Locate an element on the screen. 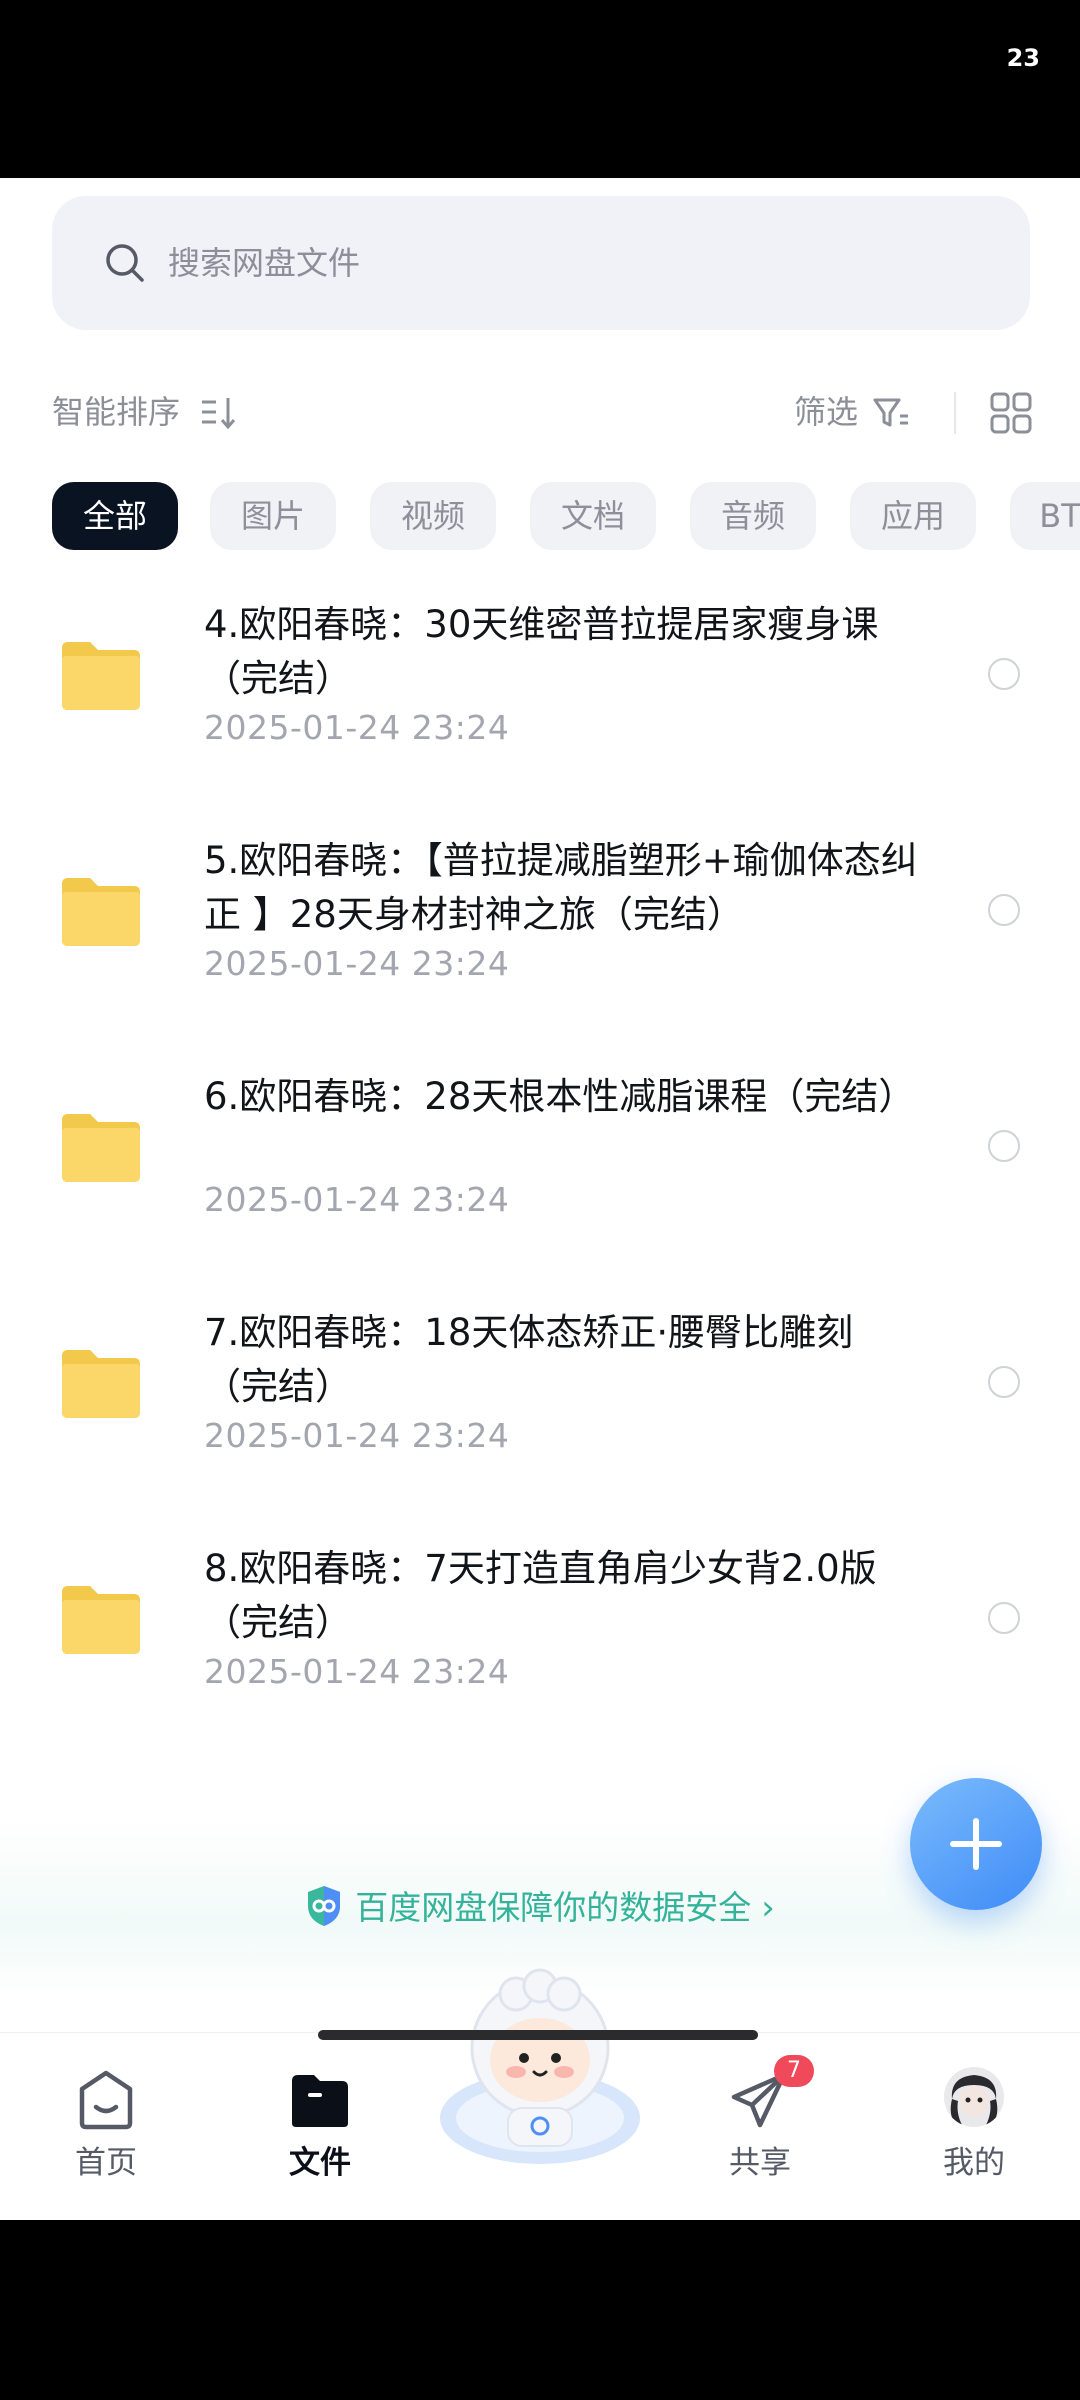 This screenshot has height=2400, width=1080. safety-banner: 百度网盘保障你的数据安全 › is located at coordinates (540, 1908).